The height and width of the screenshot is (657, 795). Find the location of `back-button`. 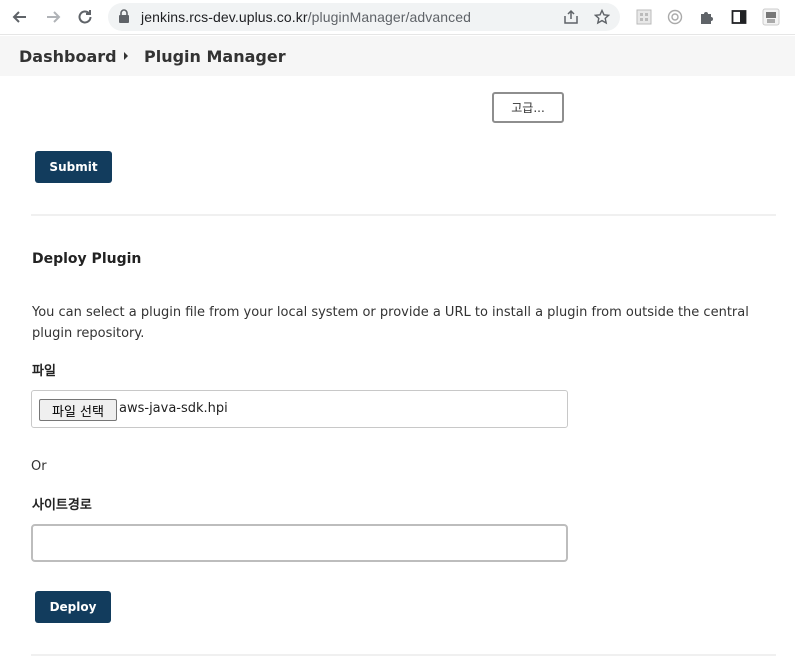

back-button is located at coordinates (20, 17).